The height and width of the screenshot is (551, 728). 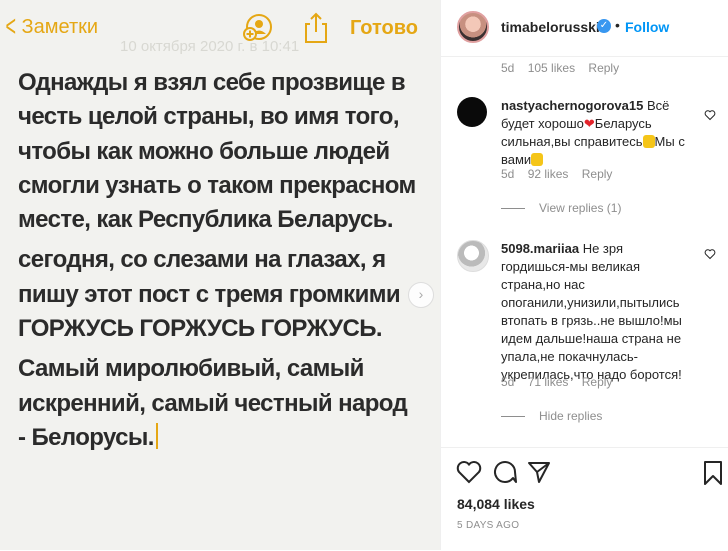 I want to click on post-header: timabelorusskih ✓ • Follow, so click(x=584, y=28).